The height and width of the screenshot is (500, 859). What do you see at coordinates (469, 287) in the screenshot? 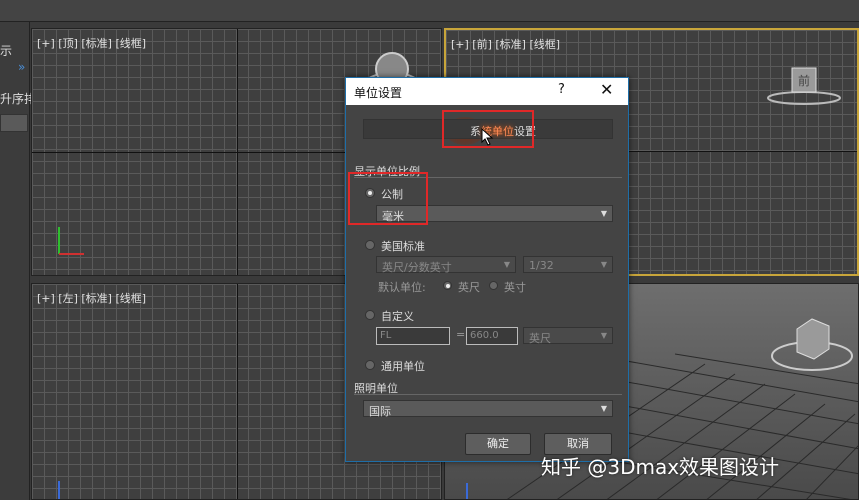
I see `feet-label: 英尺` at bounding box center [469, 287].